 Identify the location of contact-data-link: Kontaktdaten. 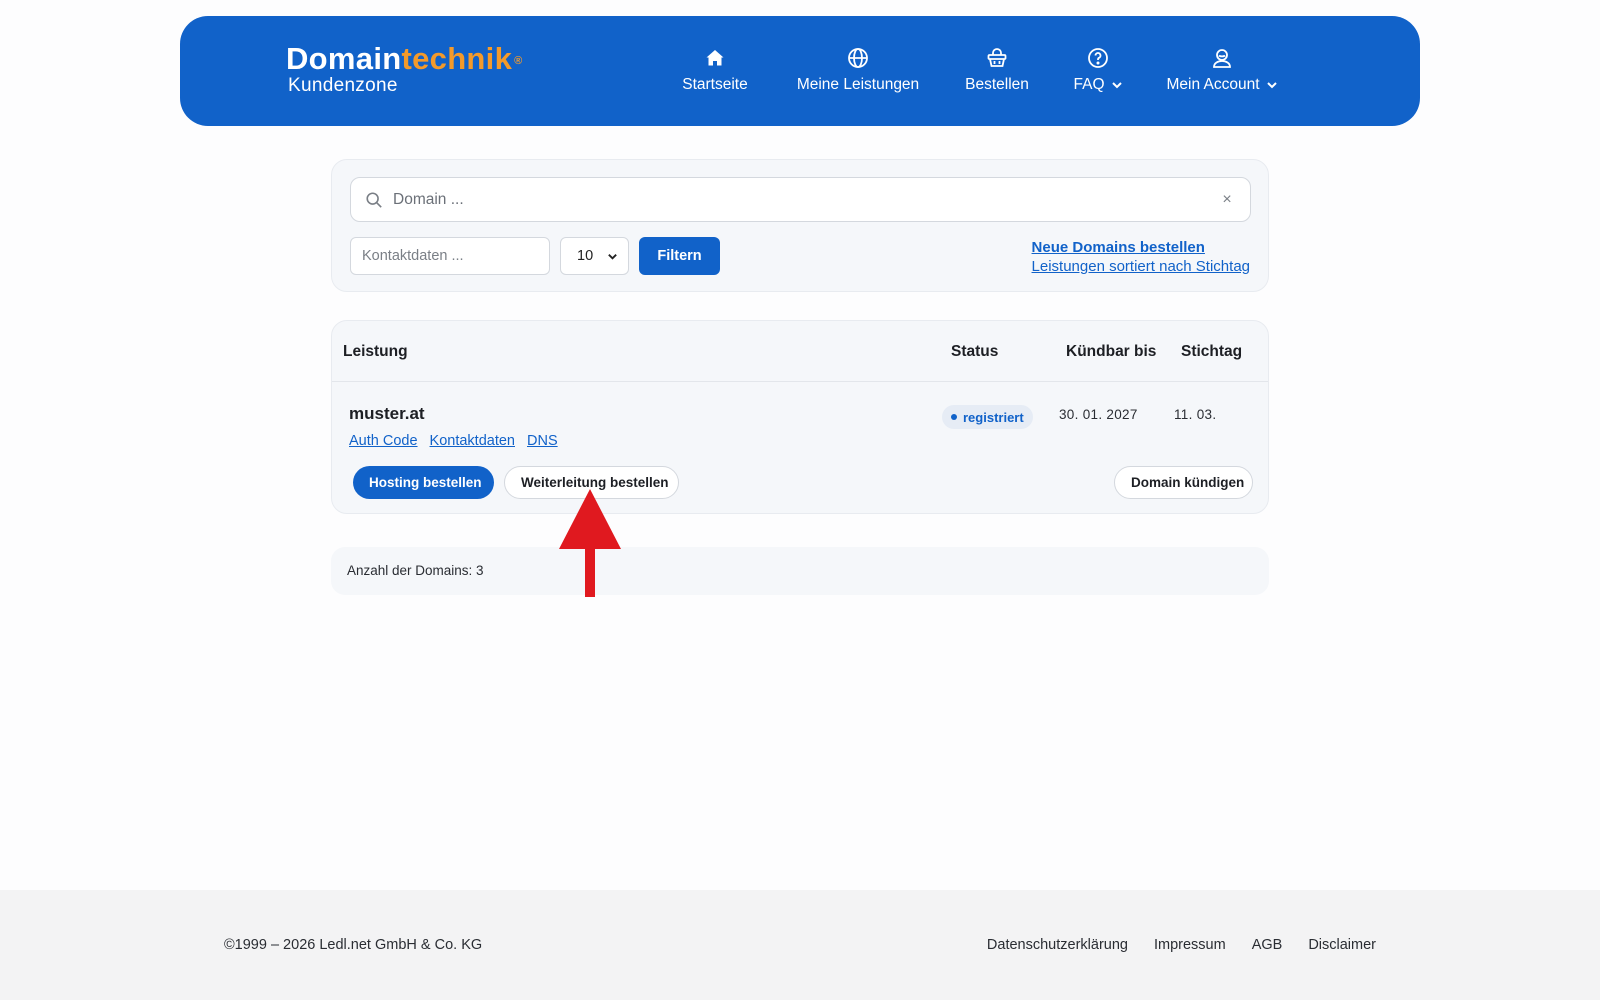
(472, 441).